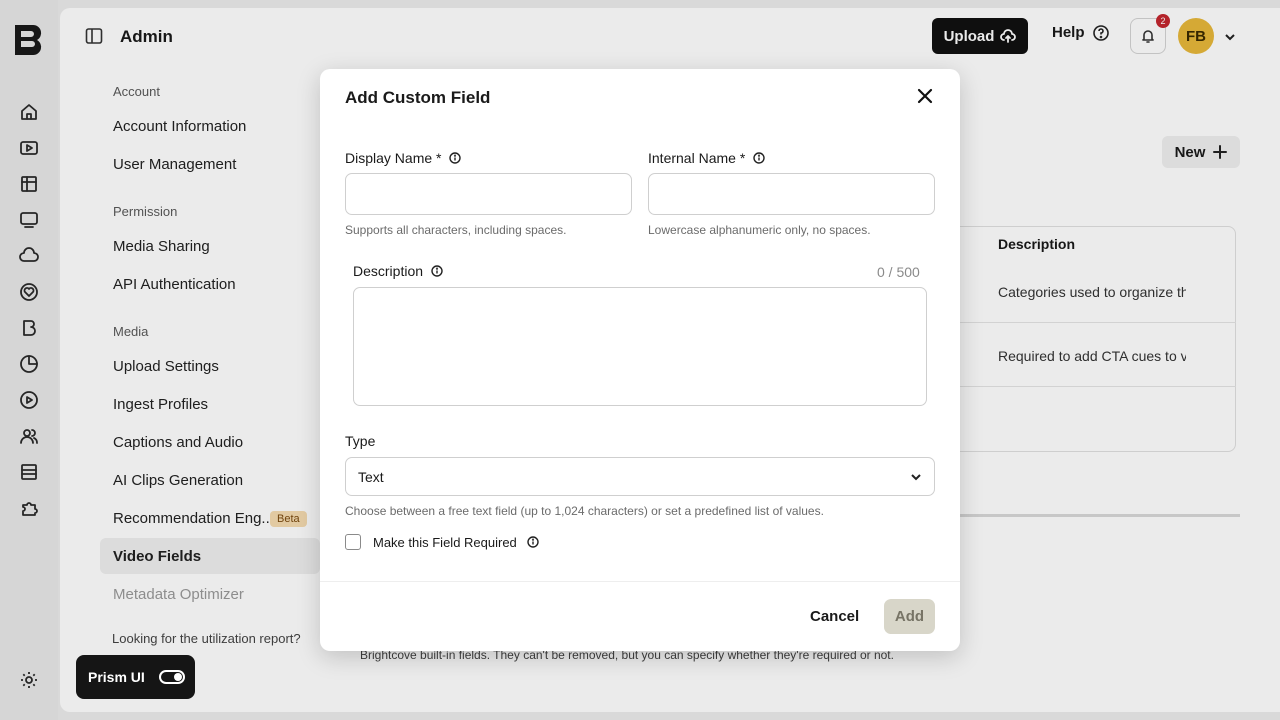  I want to click on add-button: Add, so click(909, 616).